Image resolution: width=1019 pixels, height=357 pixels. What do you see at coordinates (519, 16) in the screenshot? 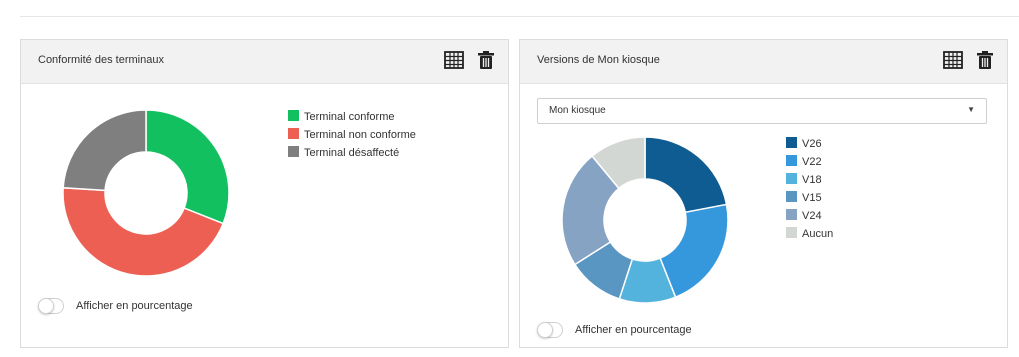
I see `top-divider` at bounding box center [519, 16].